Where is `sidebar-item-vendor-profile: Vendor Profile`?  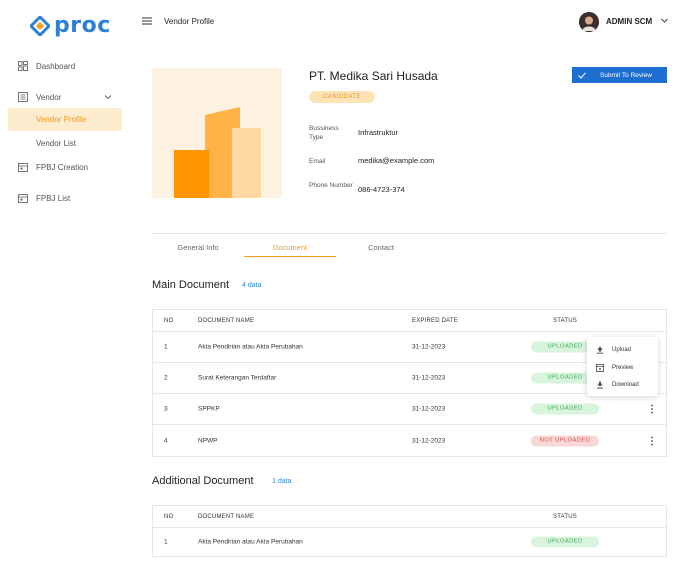 sidebar-item-vendor-profile: Vendor Profile is located at coordinates (65, 119).